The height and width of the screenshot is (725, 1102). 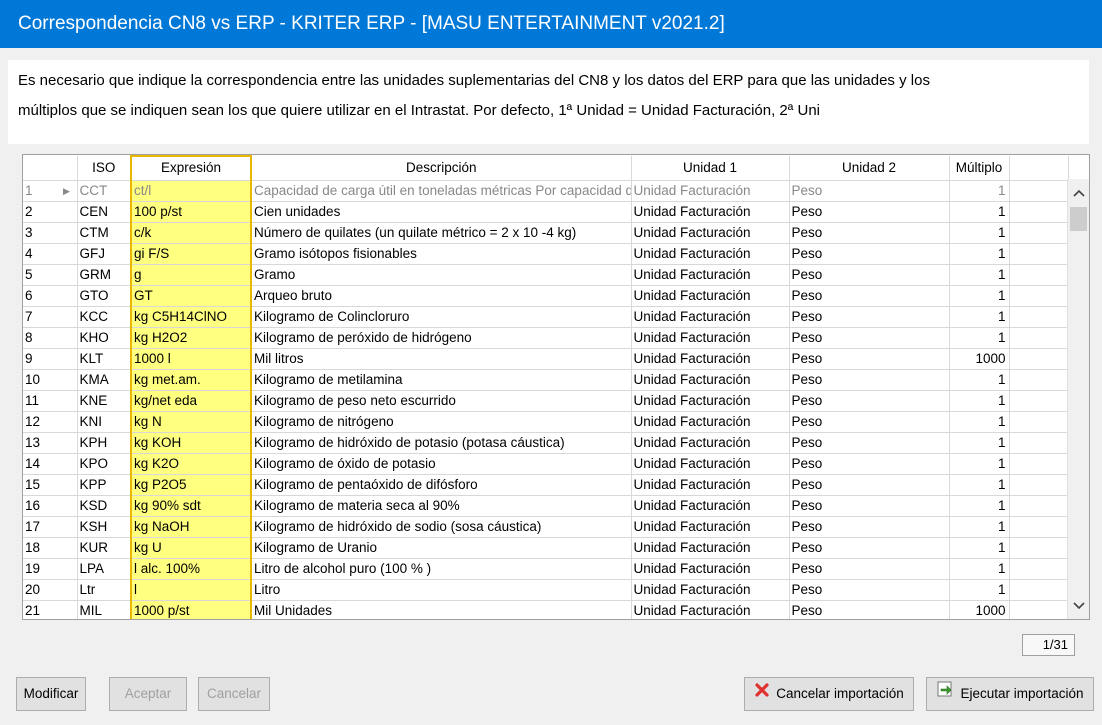 I want to click on cell-iso: KPH, so click(x=104, y=443).